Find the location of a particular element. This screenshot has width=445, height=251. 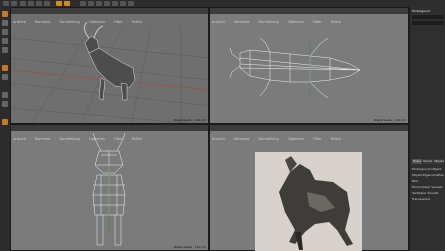

rotate-tool-icon is located at coordinates (47, 3).